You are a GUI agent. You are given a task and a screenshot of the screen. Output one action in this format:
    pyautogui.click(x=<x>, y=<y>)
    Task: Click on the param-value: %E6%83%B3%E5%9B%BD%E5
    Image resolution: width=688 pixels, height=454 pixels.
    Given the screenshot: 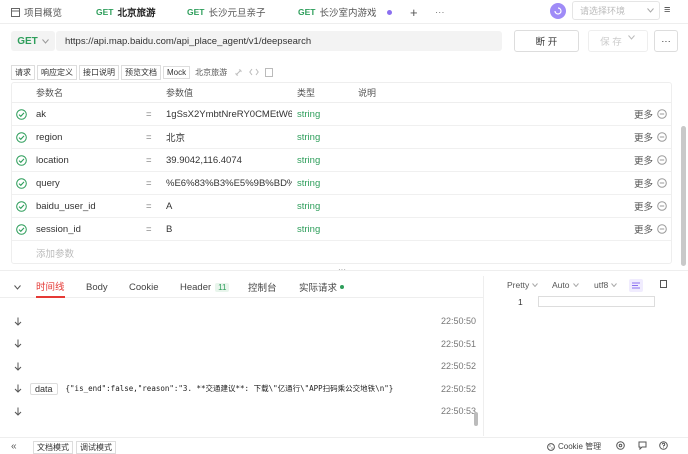 What is the action you would take?
    pyautogui.click(x=229, y=183)
    